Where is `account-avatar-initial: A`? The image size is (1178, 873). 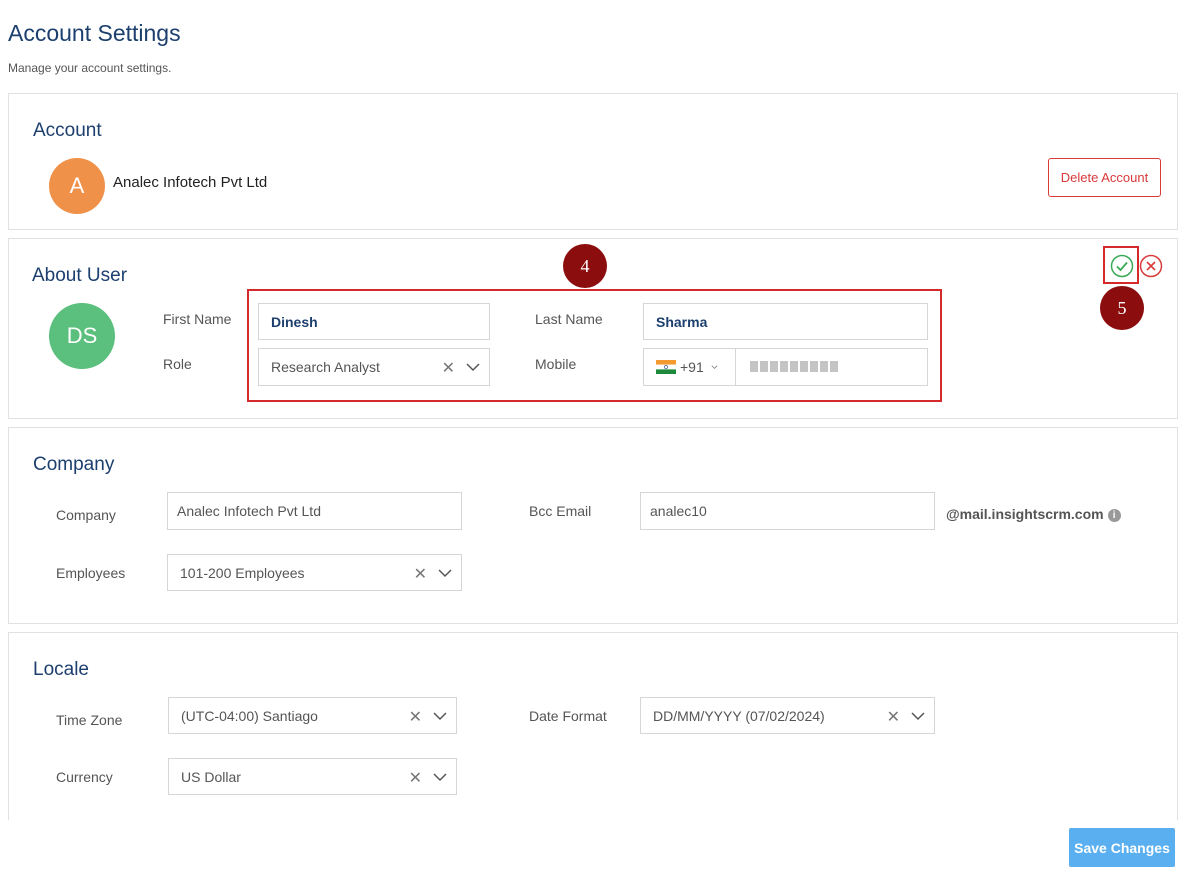 account-avatar-initial: A is located at coordinates (77, 185).